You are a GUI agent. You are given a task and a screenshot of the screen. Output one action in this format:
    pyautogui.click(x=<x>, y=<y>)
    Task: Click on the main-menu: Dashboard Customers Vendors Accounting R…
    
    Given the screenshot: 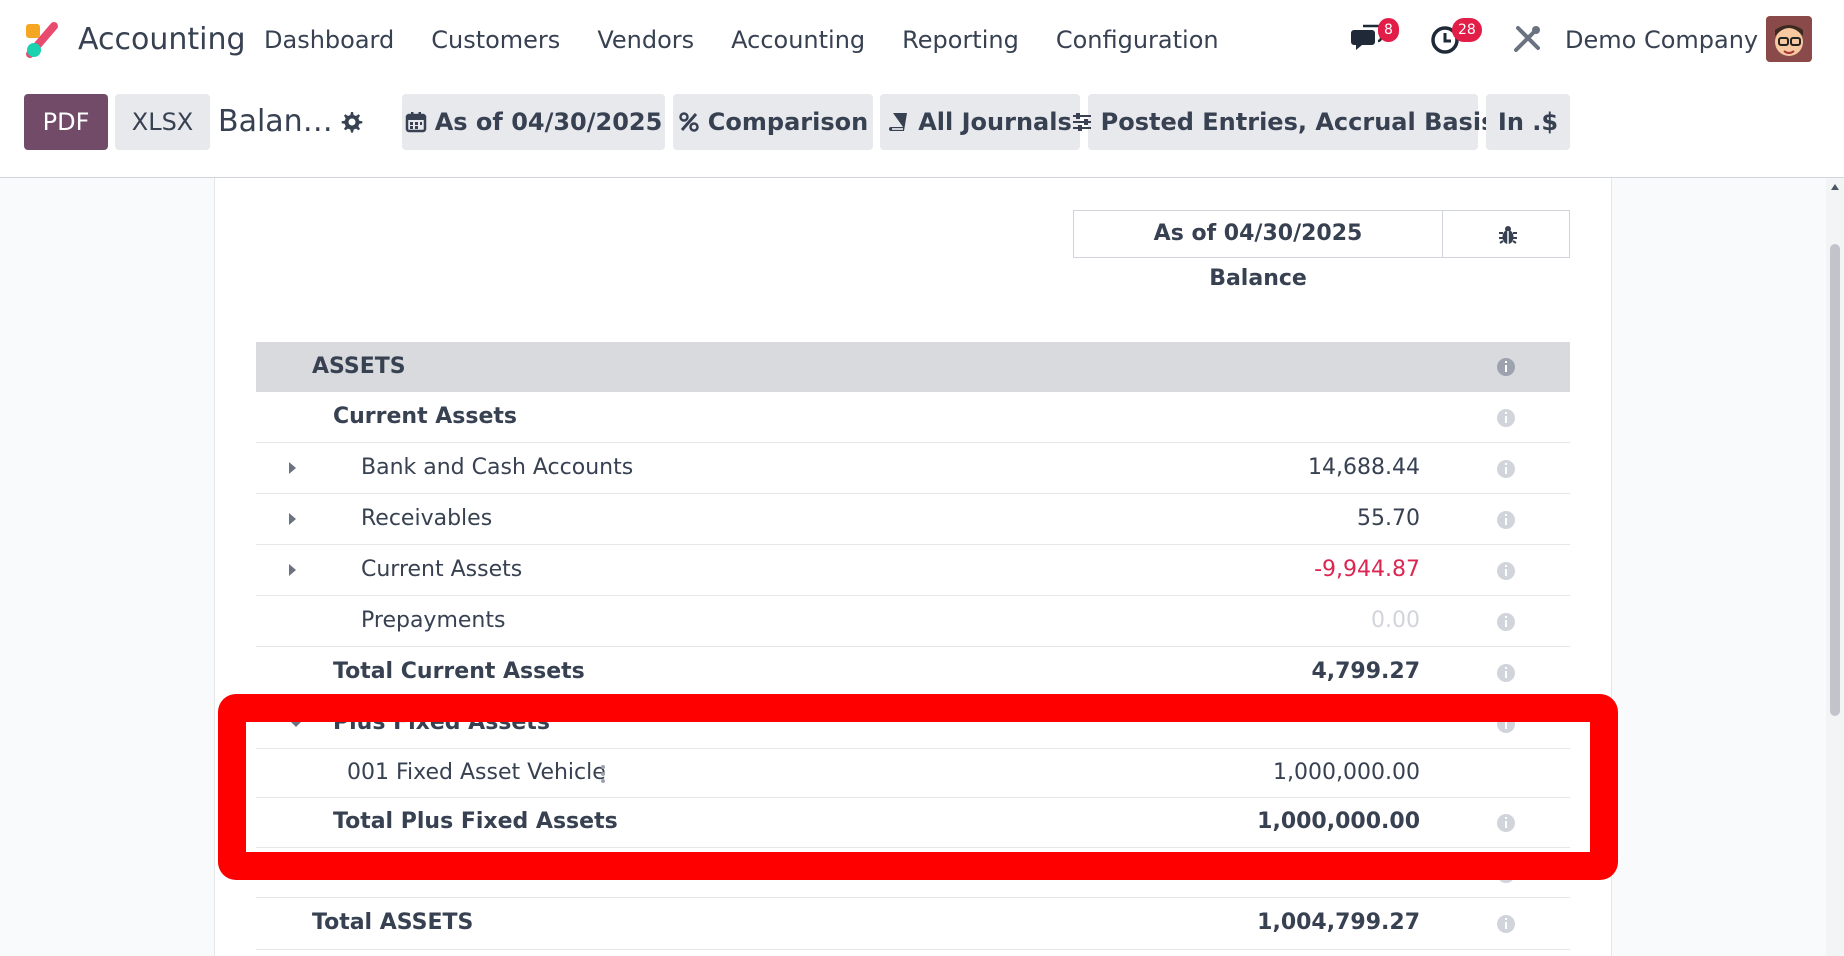 What is the action you would take?
    pyautogui.click(x=760, y=40)
    